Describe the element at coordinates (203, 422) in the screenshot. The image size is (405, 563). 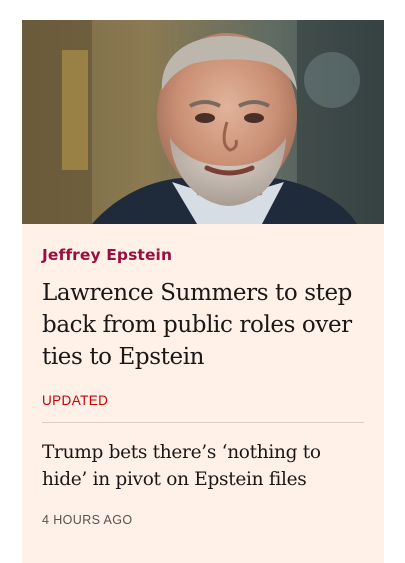
I see `divider` at that location.